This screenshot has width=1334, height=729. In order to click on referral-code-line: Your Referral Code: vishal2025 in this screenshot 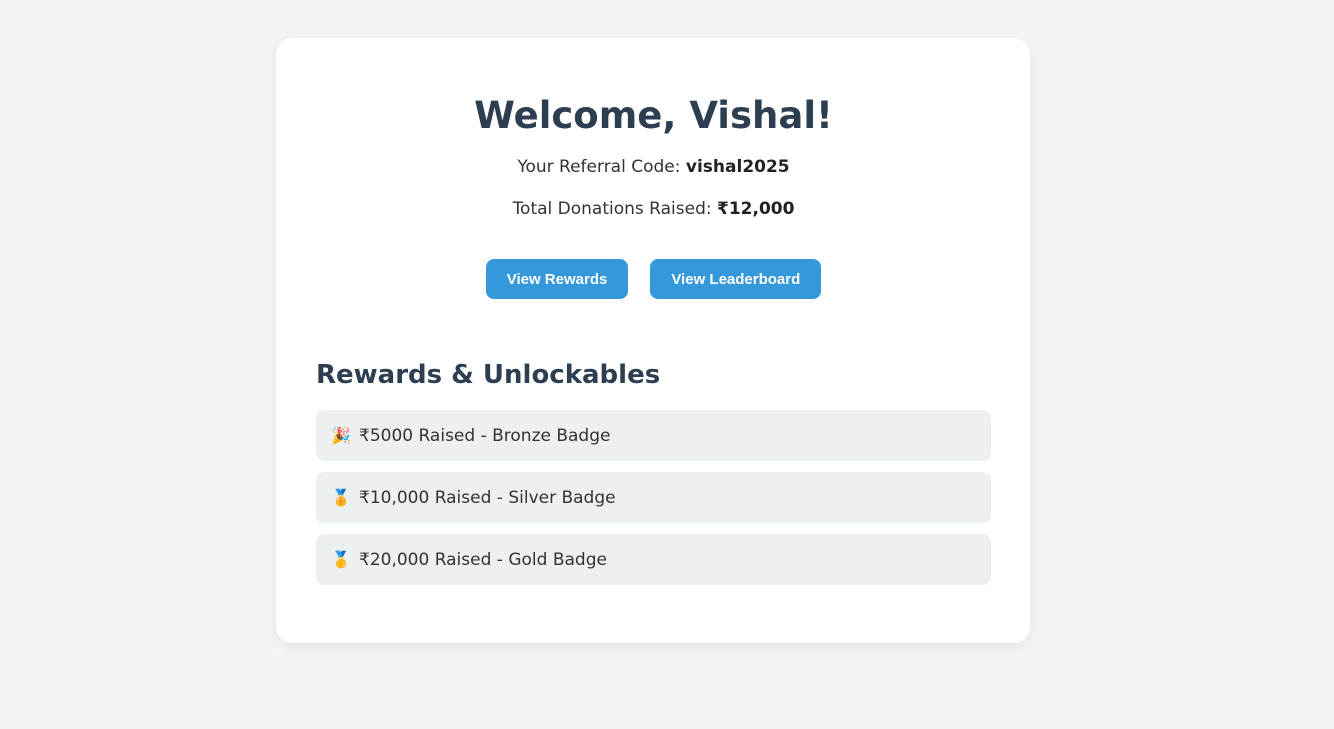, I will do `click(653, 167)`.